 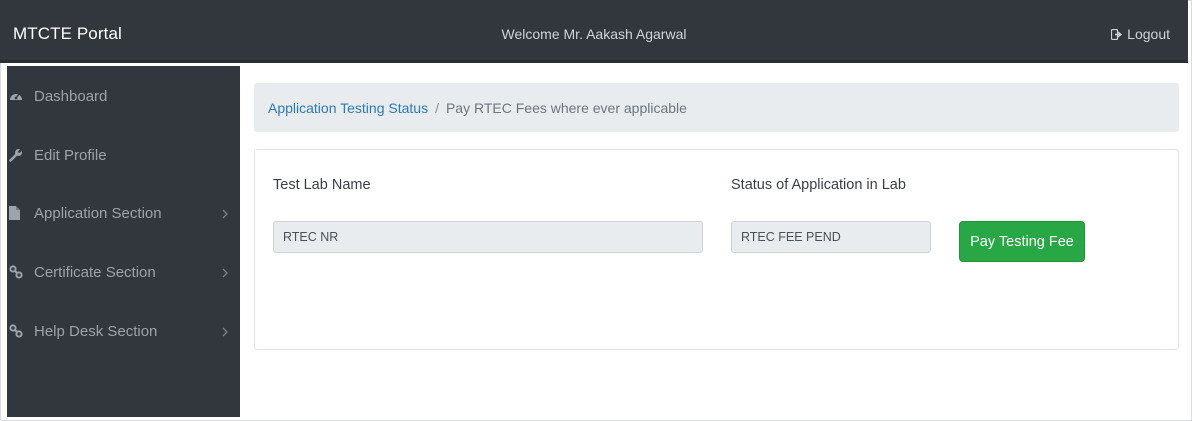 What do you see at coordinates (123, 96) in the screenshot?
I see `sidebar-item-dashboard: Dashboard` at bounding box center [123, 96].